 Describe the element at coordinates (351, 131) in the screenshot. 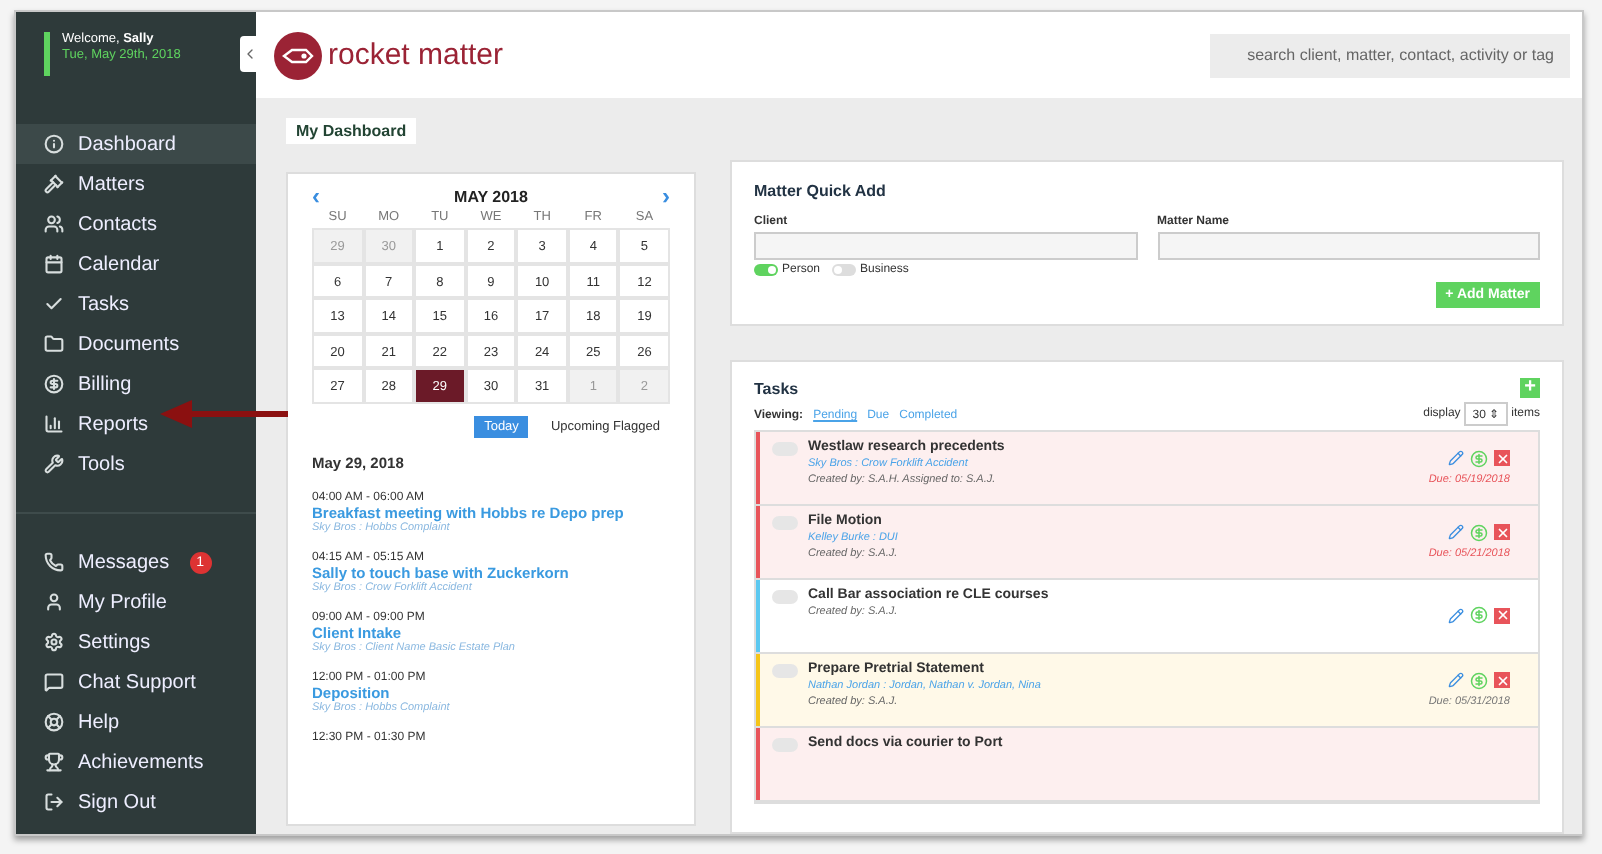

I see `page-tab: My Dashboard` at that location.